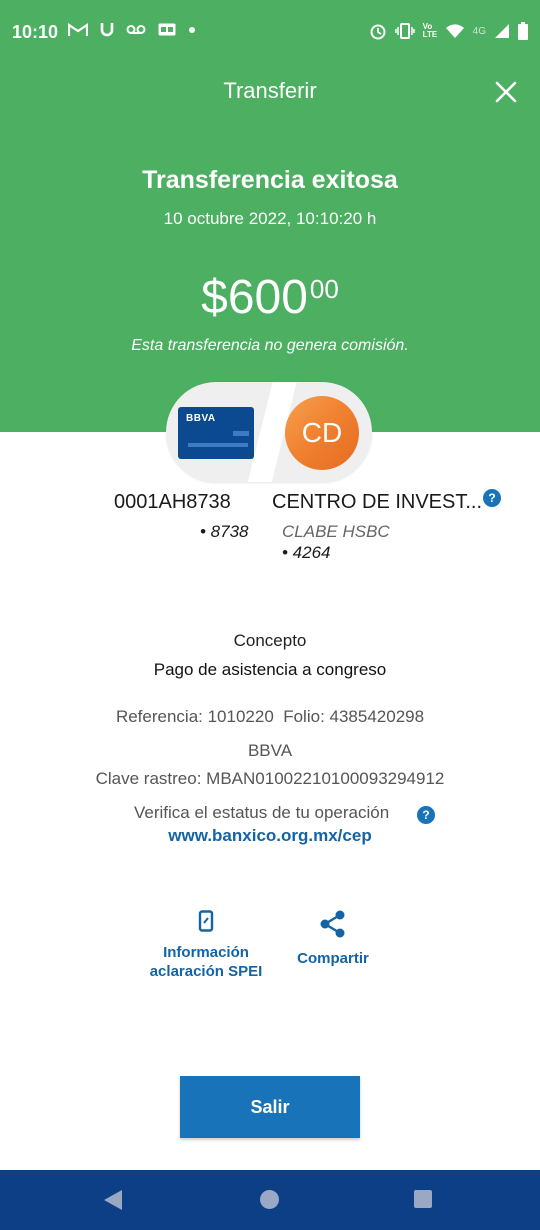 This screenshot has height=1230, width=540. Describe the element at coordinates (206, 952) in the screenshot. I see `spei-label-line1: Información` at that location.